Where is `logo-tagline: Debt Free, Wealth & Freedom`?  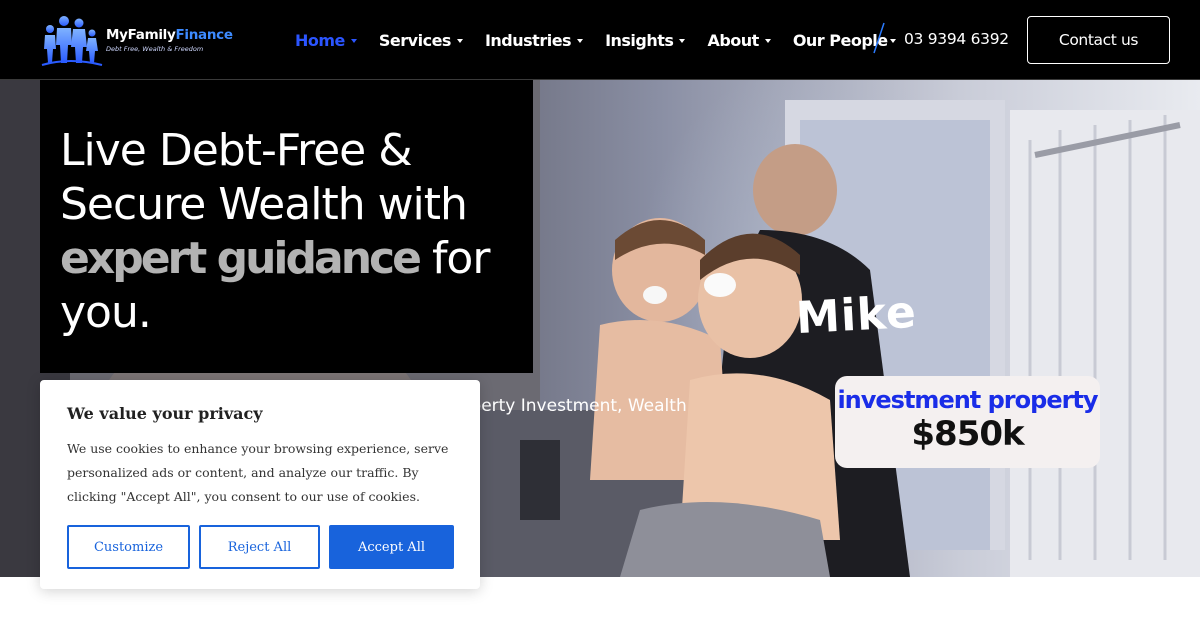
logo-tagline: Debt Free, Wealth & Freedom is located at coordinates (155, 49).